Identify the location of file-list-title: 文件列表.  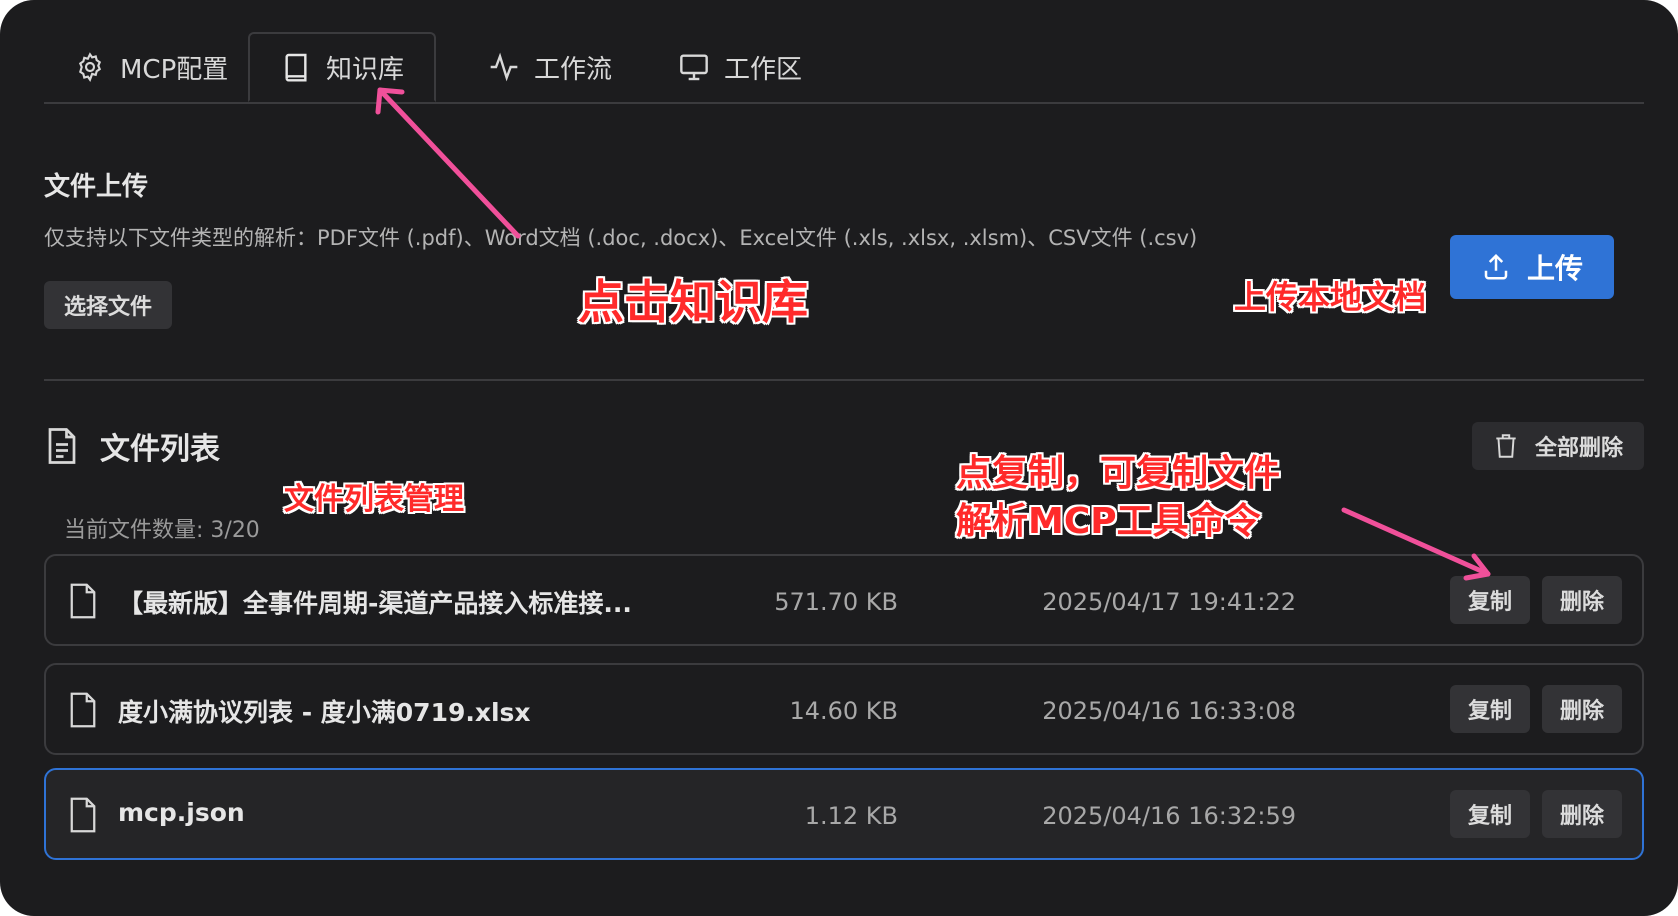
(160, 449).